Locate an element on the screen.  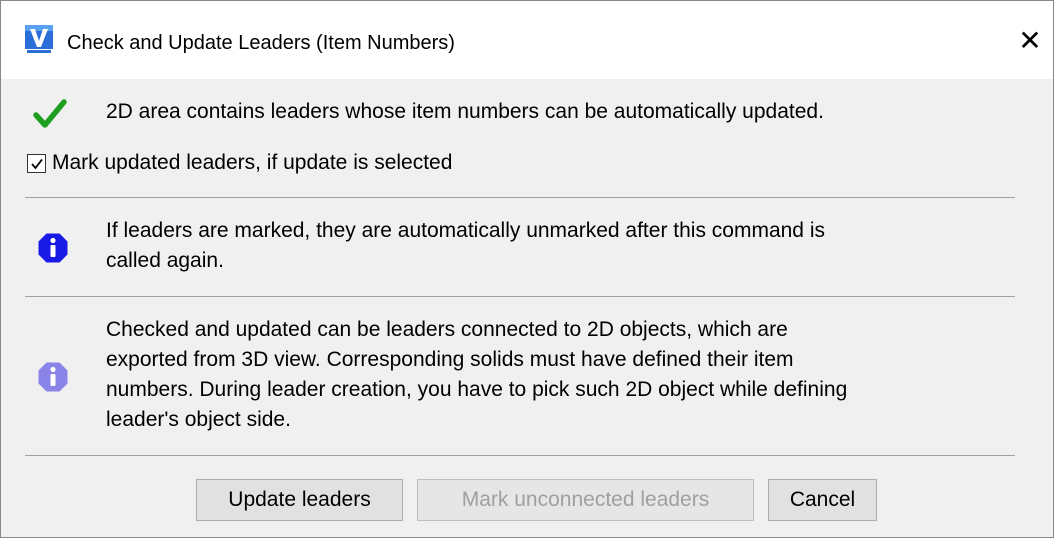
info-line: called again. is located at coordinates (165, 260).